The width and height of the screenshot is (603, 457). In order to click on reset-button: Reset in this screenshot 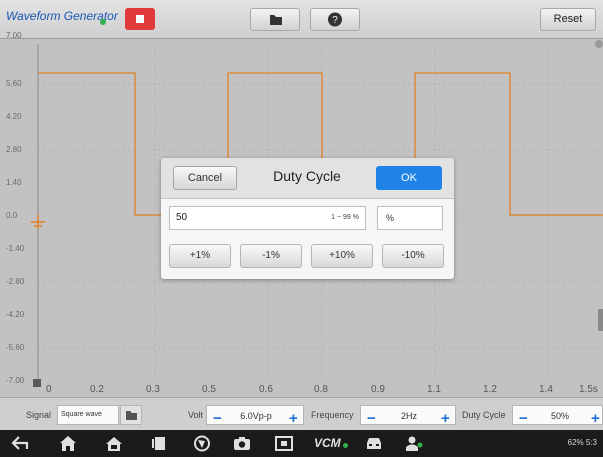, I will do `click(568, 19)`.